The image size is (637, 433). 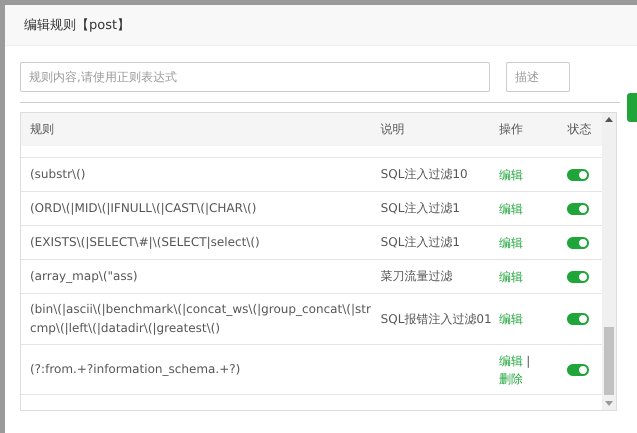 What do you see at coordinates (416, 276) in the screenshot?
I see `description-cell: 菜刀流量过滤` at bounding box center [416, 276].